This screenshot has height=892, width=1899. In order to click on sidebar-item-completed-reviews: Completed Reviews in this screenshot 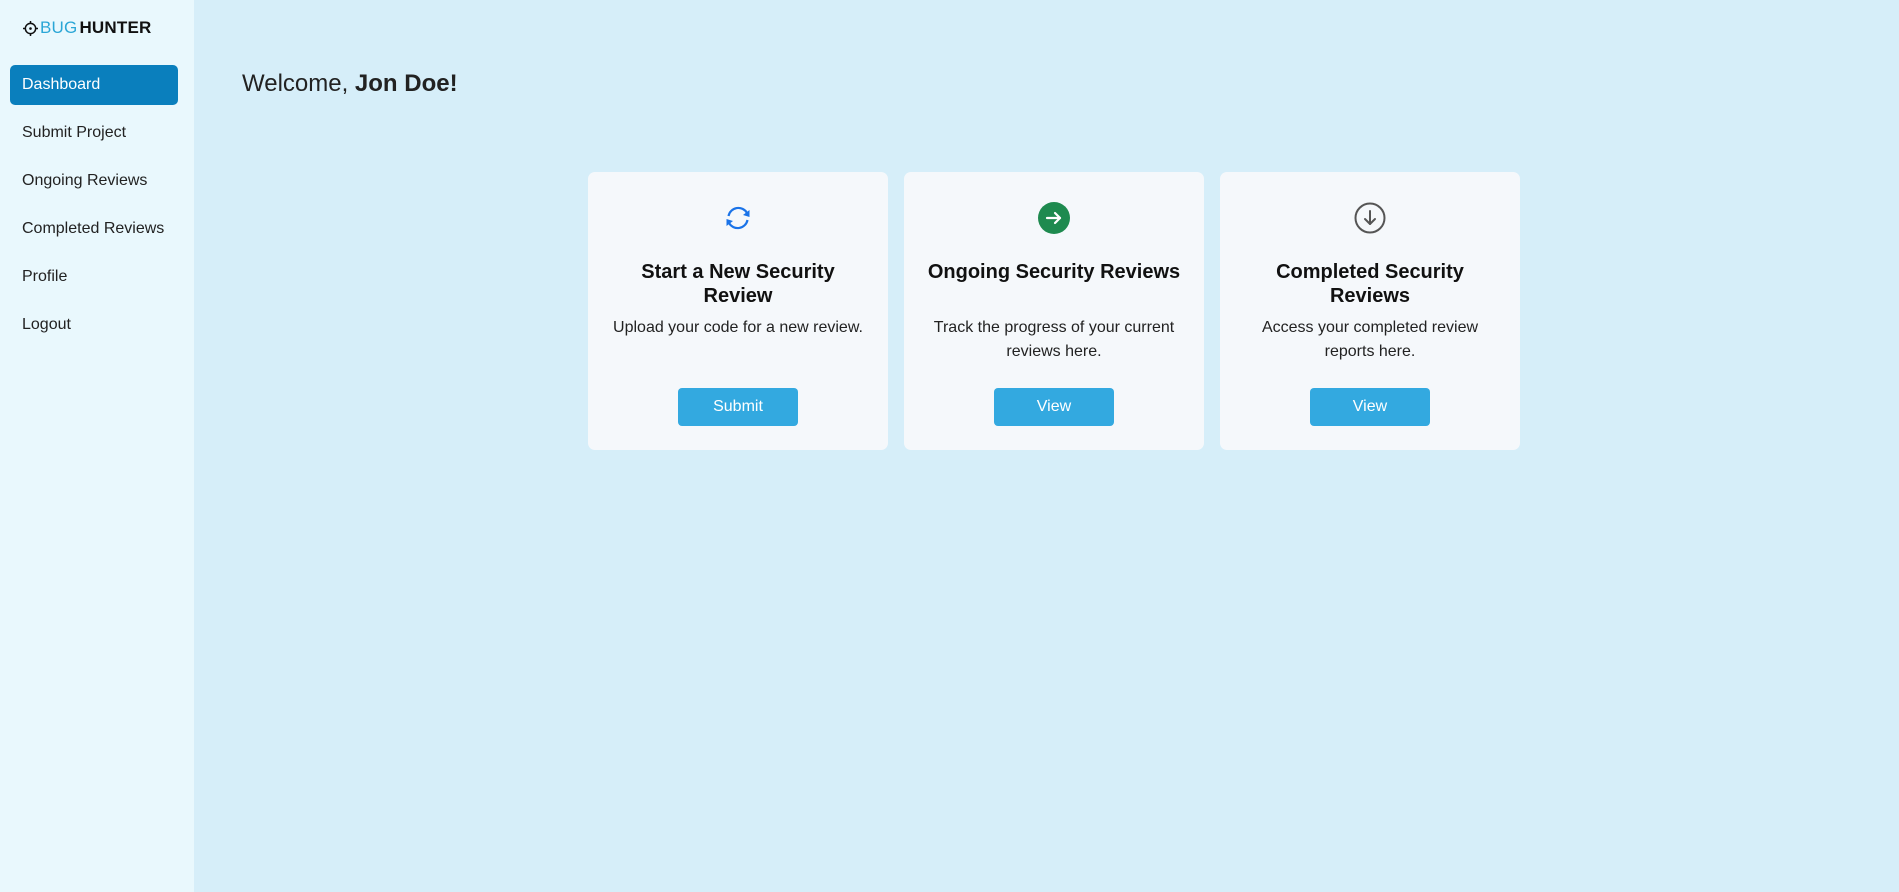, I will do `click(94, 229)`.